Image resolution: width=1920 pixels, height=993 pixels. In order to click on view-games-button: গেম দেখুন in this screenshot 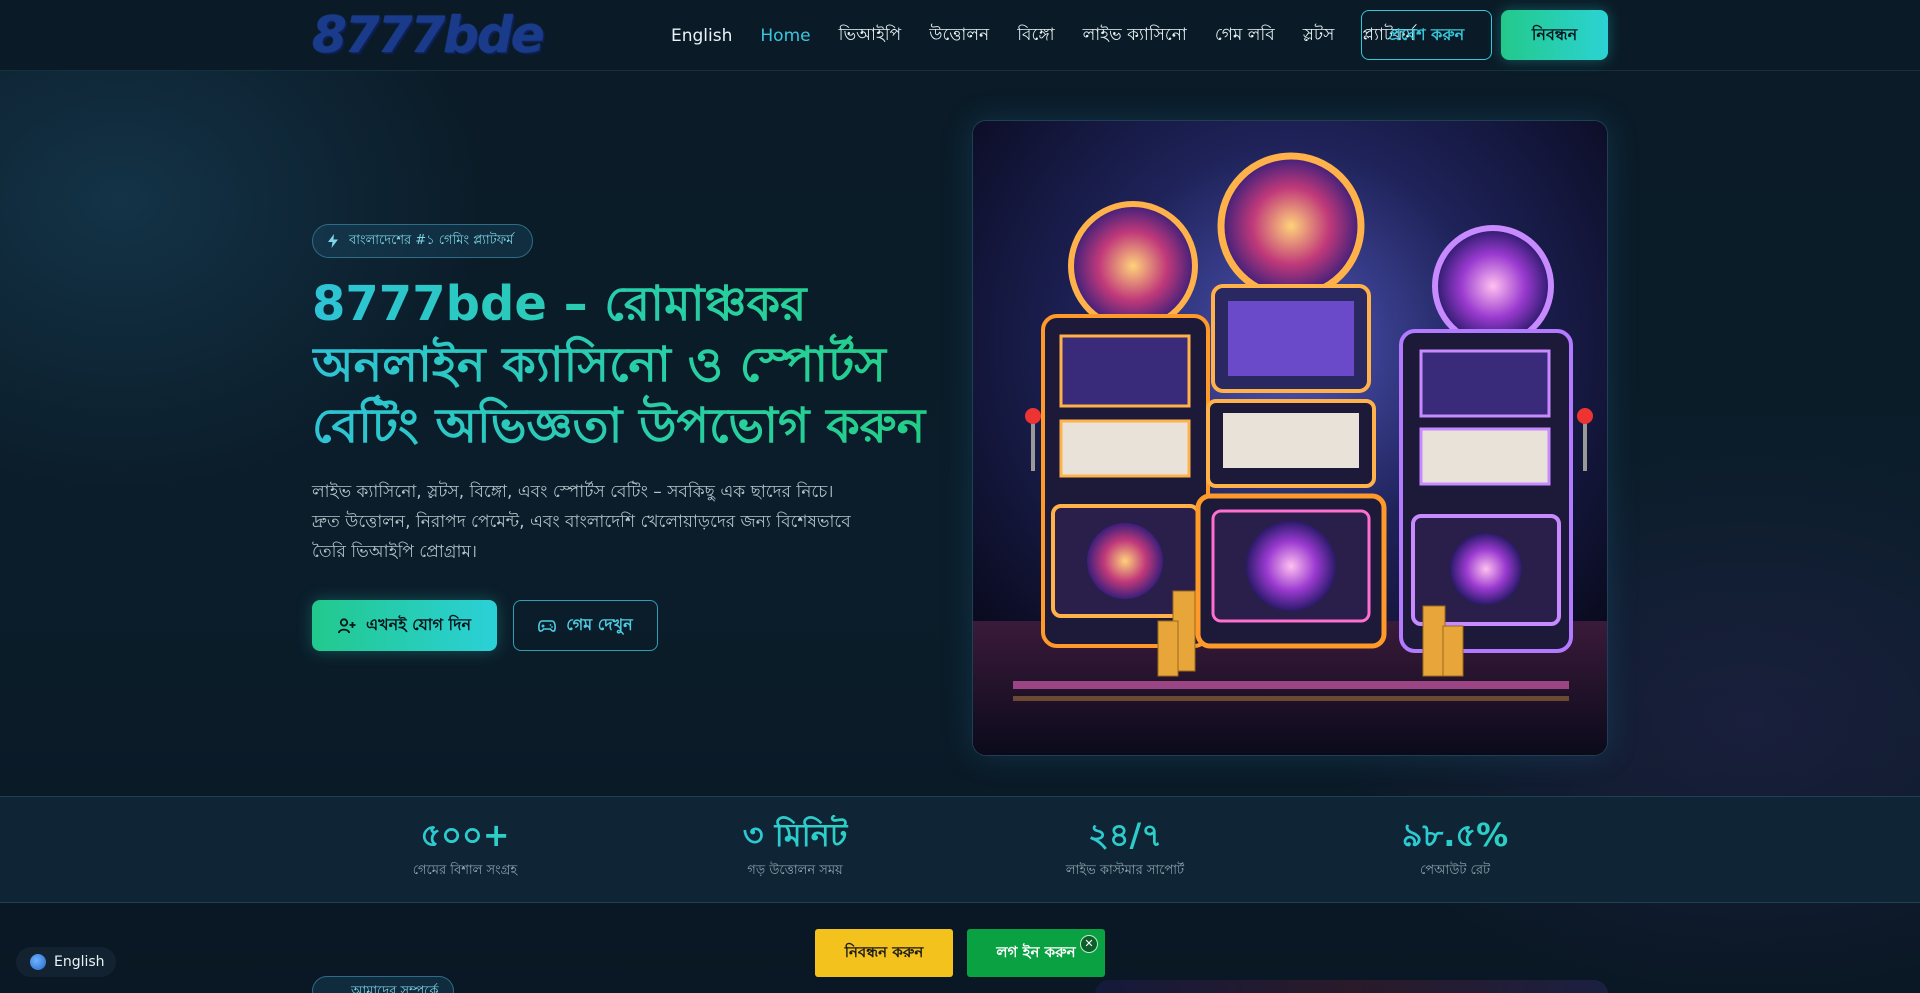, I will do `click(585, 625)`.